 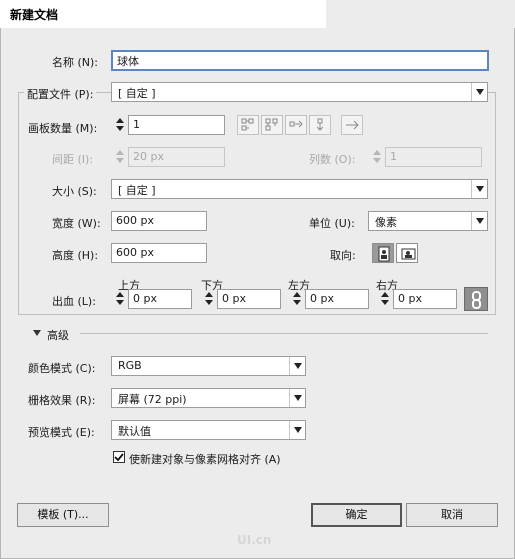 I want to click on link-bleed-button, so click(x=476, y=299).